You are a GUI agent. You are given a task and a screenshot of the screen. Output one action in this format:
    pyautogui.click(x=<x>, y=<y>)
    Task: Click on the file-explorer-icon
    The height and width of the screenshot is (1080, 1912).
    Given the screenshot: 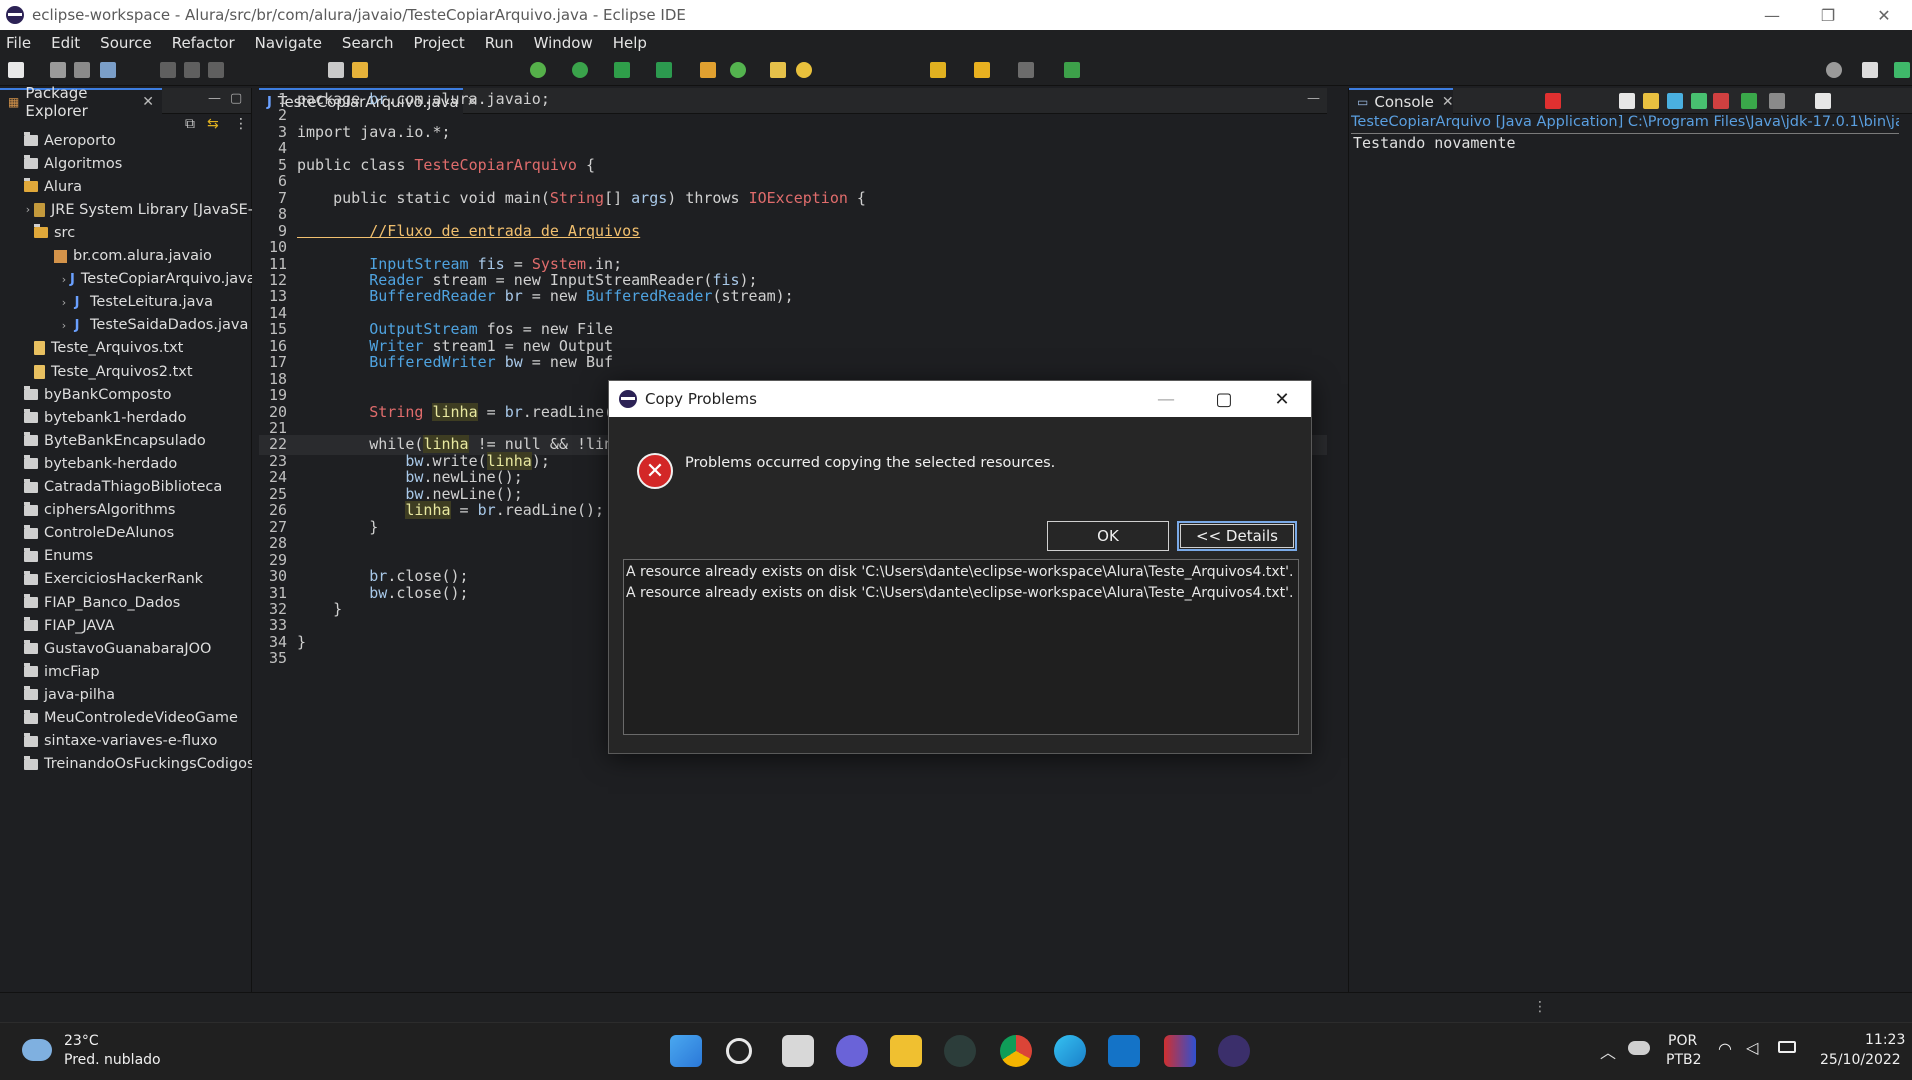 What is the action you would take?
    pyautogui.click(x=906, y=1051)
    